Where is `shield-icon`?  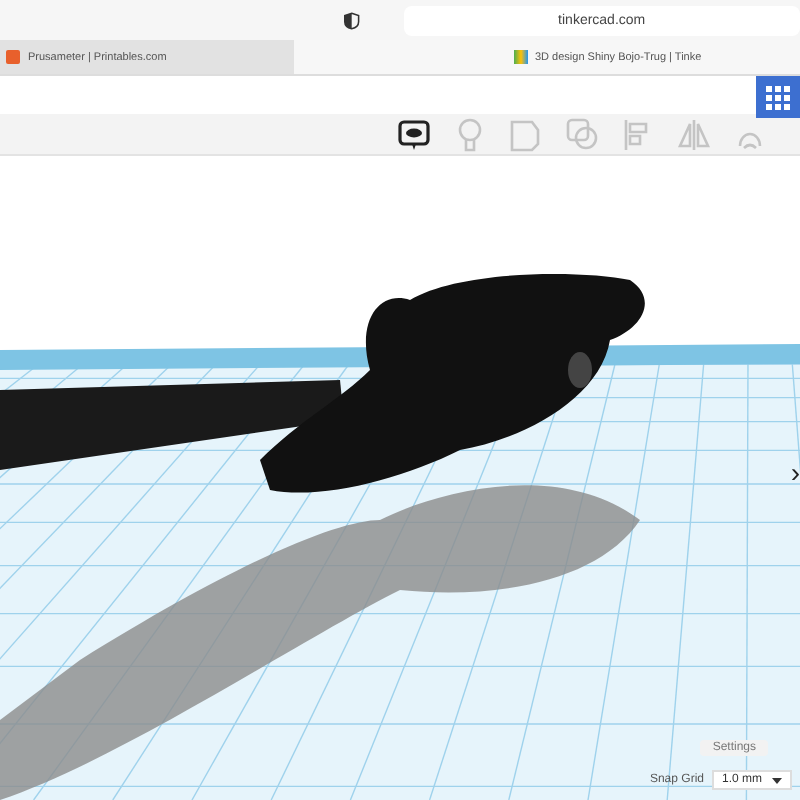 shield-icon is located at coordinates (352, 20).